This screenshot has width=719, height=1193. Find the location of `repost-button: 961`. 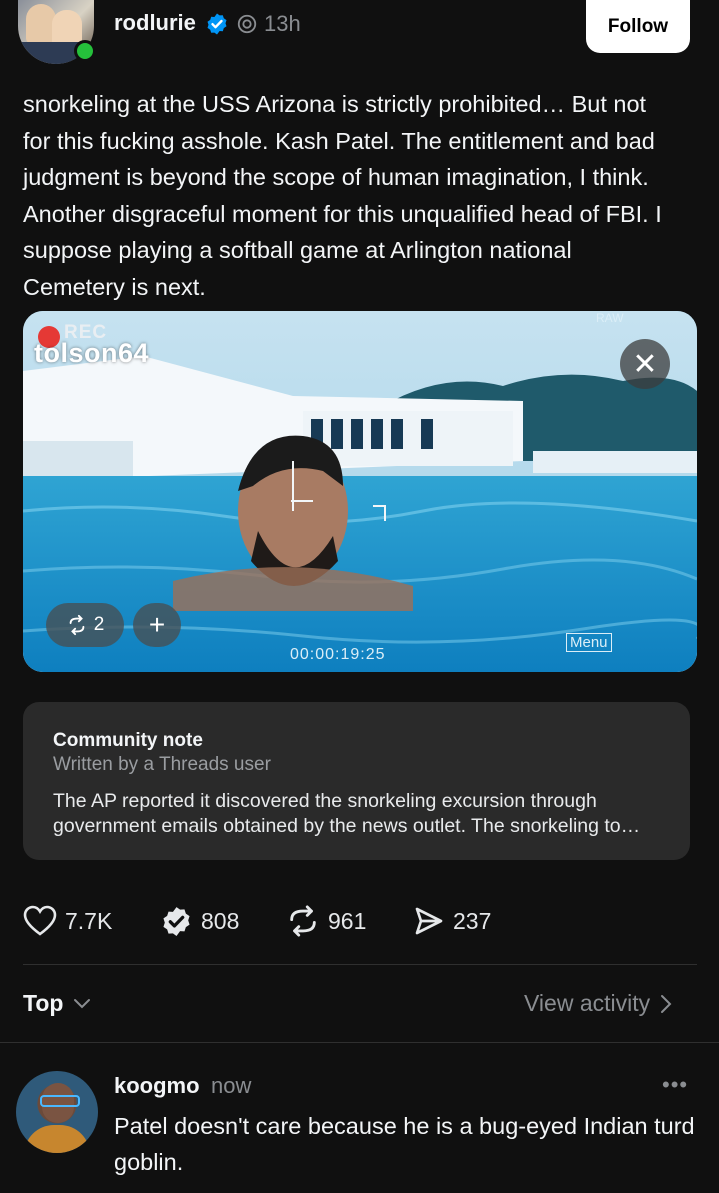

repost-button: 961 is located at coordinates (326, 921).